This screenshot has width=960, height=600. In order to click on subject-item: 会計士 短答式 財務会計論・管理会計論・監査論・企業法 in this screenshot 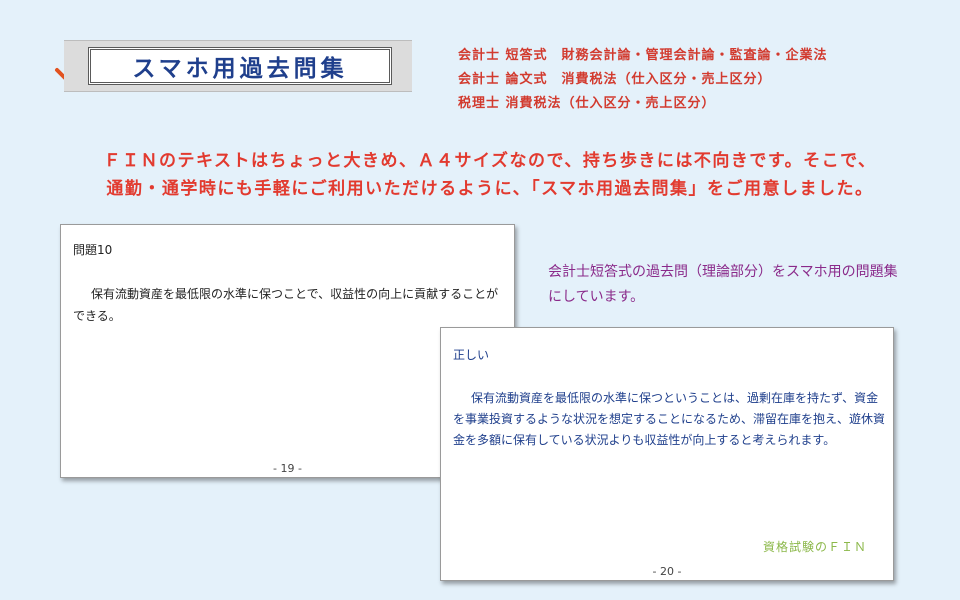, I will do `click(643, 55)`.